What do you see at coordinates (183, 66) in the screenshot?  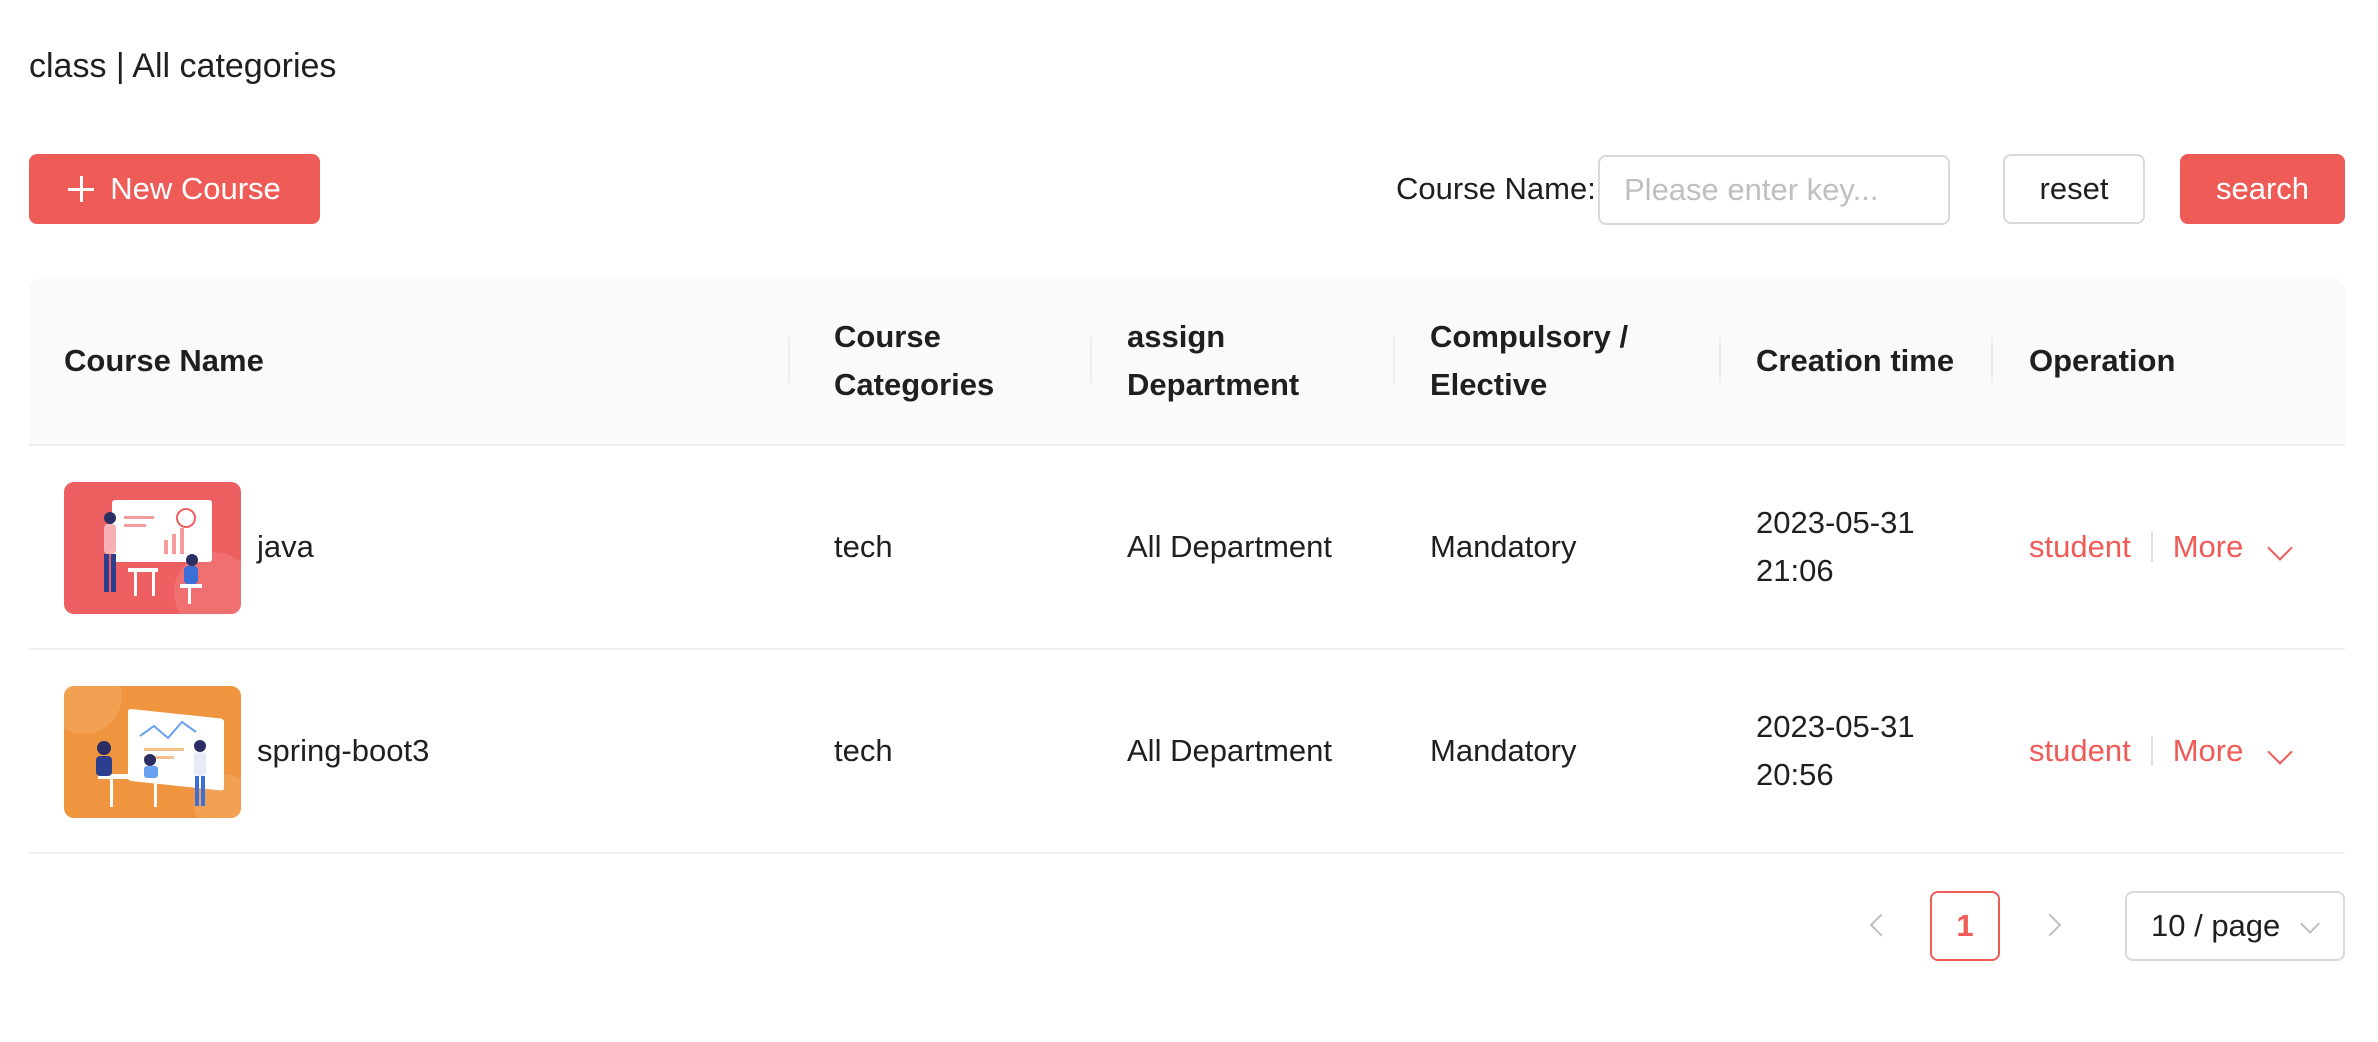 I see `breadcrumb: class | All categories` at bounding box center [183, 66].